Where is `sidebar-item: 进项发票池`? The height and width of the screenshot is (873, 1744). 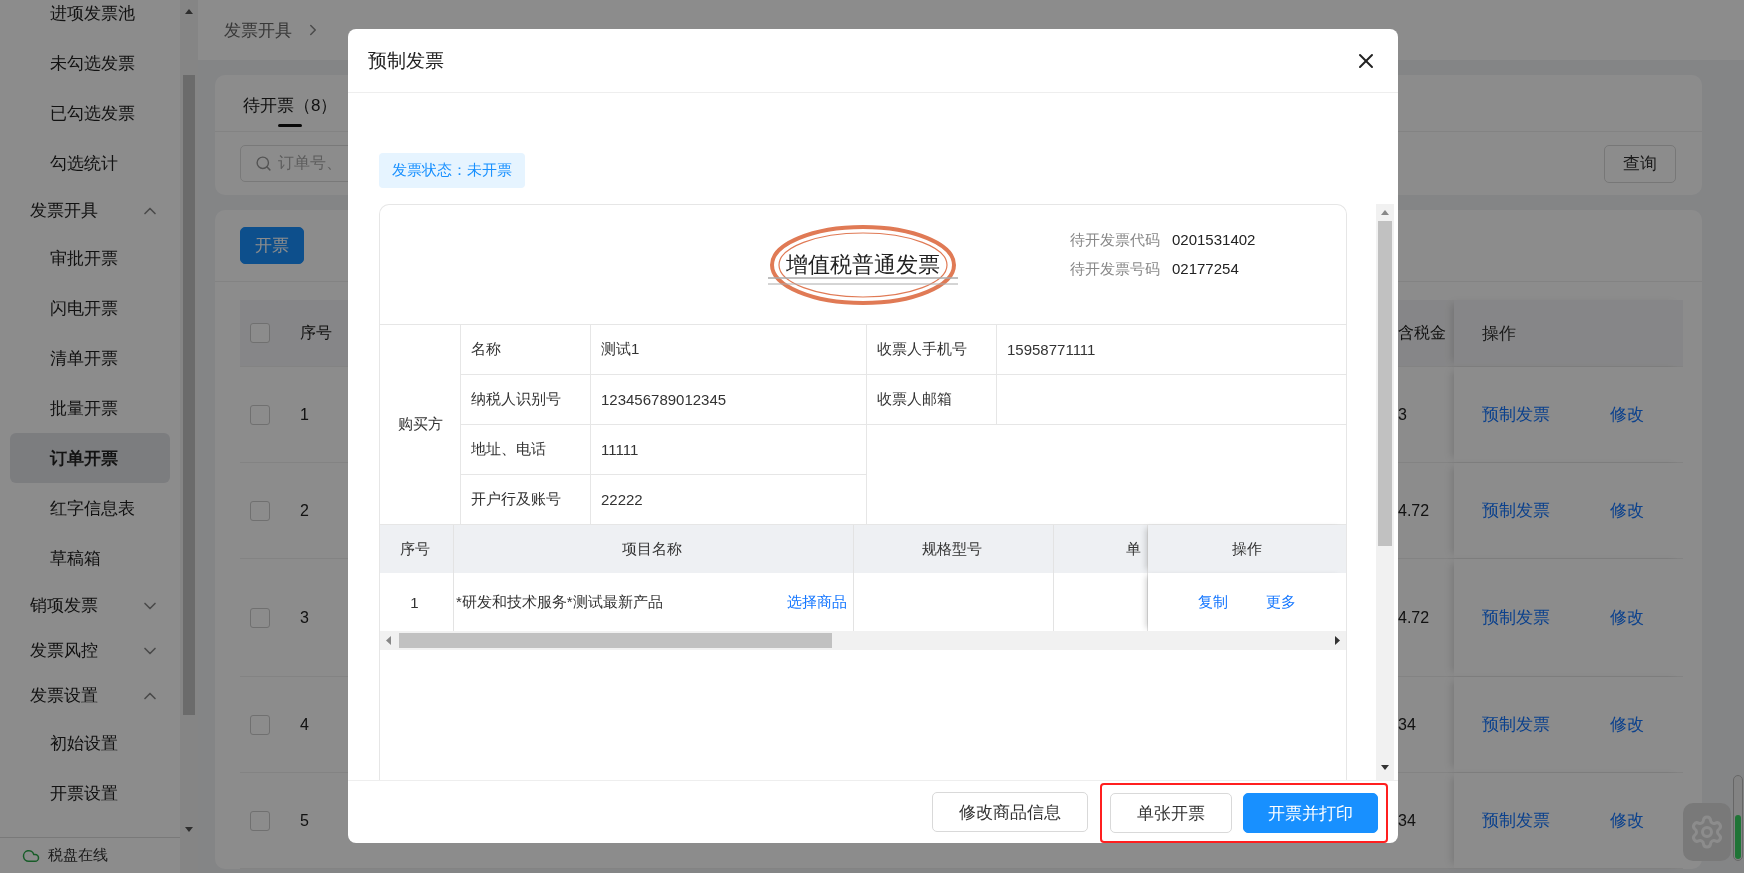 sidebar-item: 进项发票池 is located at coordinates (90, 19).